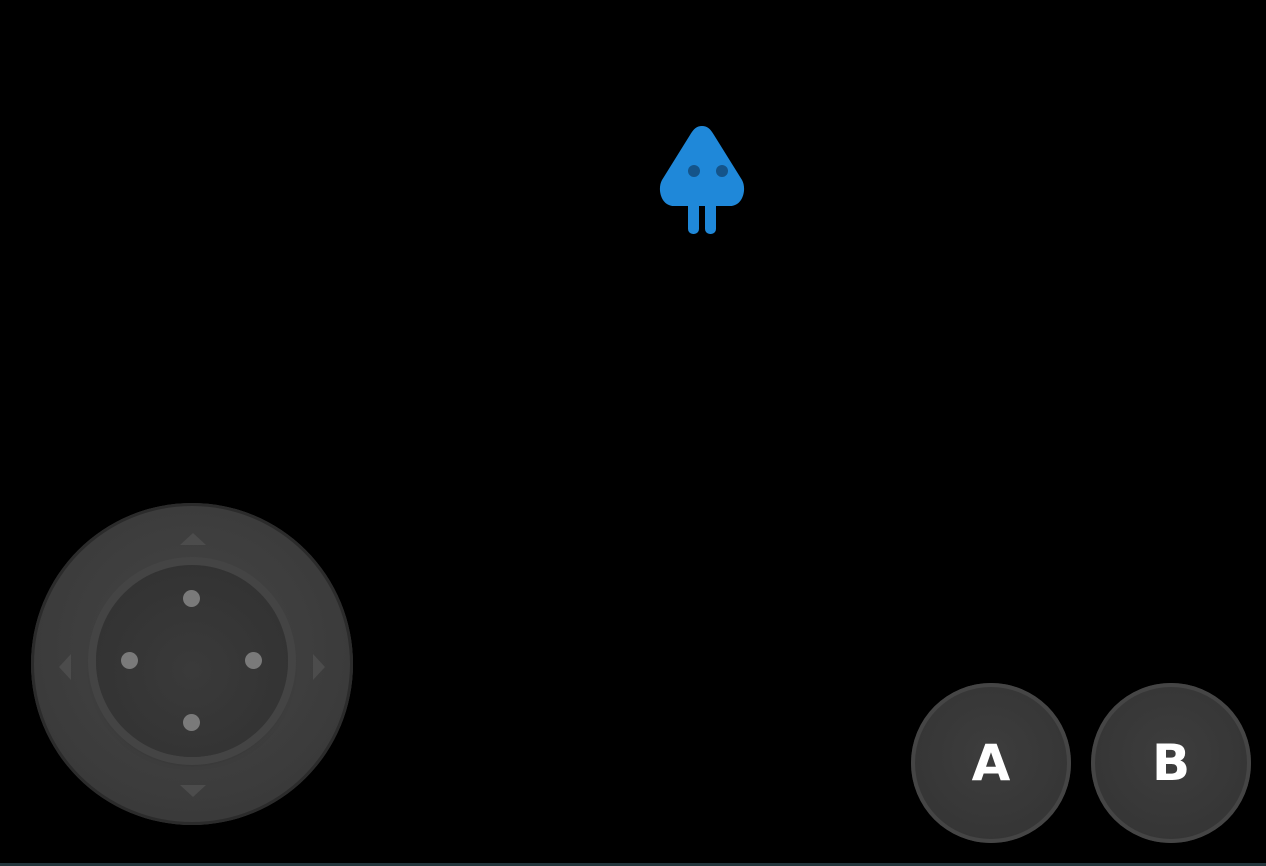 This screenshot has height=866, width=1266. Describe the element at coordinates (129, 660) in the screenshot. I see `knob-dot-left` at that location.